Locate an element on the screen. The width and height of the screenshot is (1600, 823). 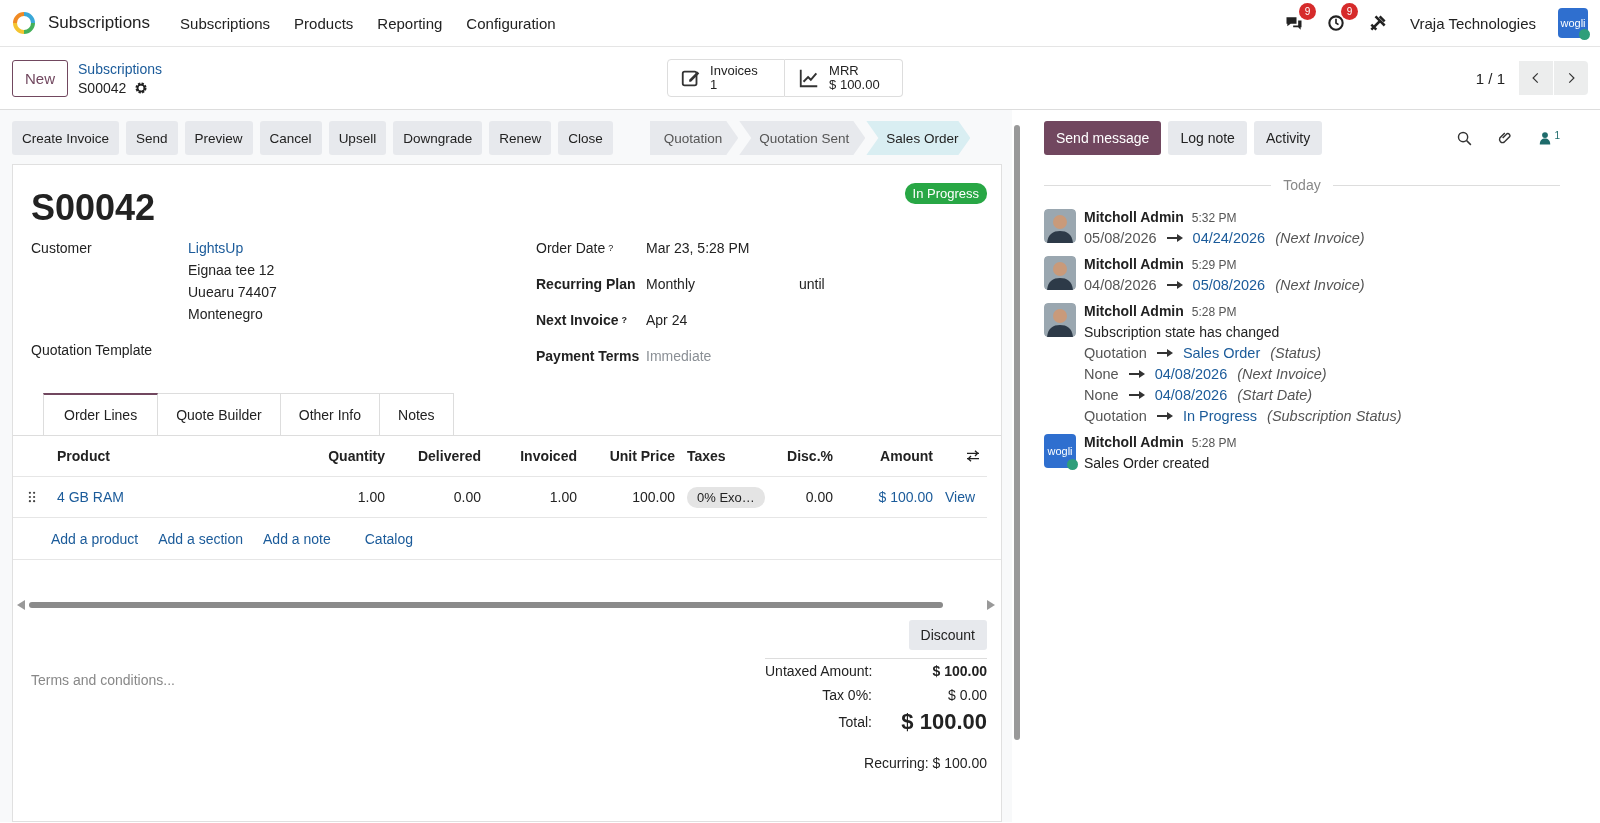
chatter-button: Activity is located at coordinates (1288, 138).